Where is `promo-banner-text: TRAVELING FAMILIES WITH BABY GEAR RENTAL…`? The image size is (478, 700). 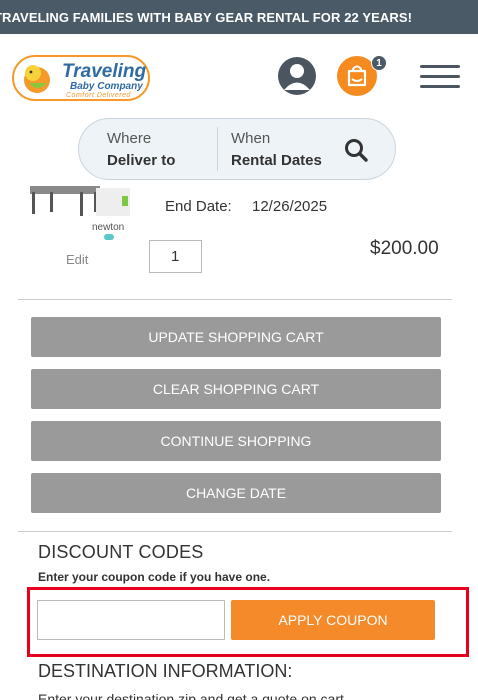 promo-banner-text: TRAVELING FAMILIES WITH BABY GEAR RENTAL… is located at coordinates (206, 17).